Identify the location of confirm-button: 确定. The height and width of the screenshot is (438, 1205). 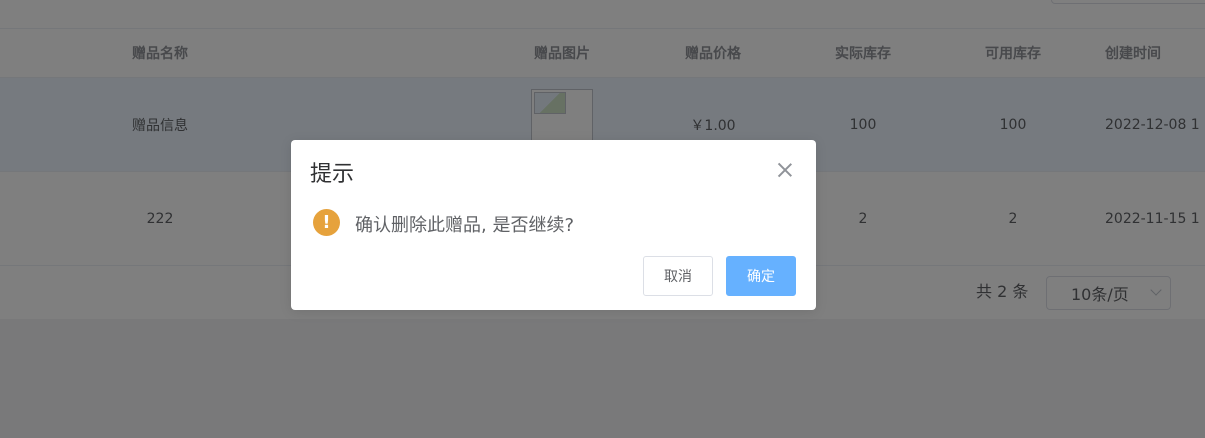
(761, 276).